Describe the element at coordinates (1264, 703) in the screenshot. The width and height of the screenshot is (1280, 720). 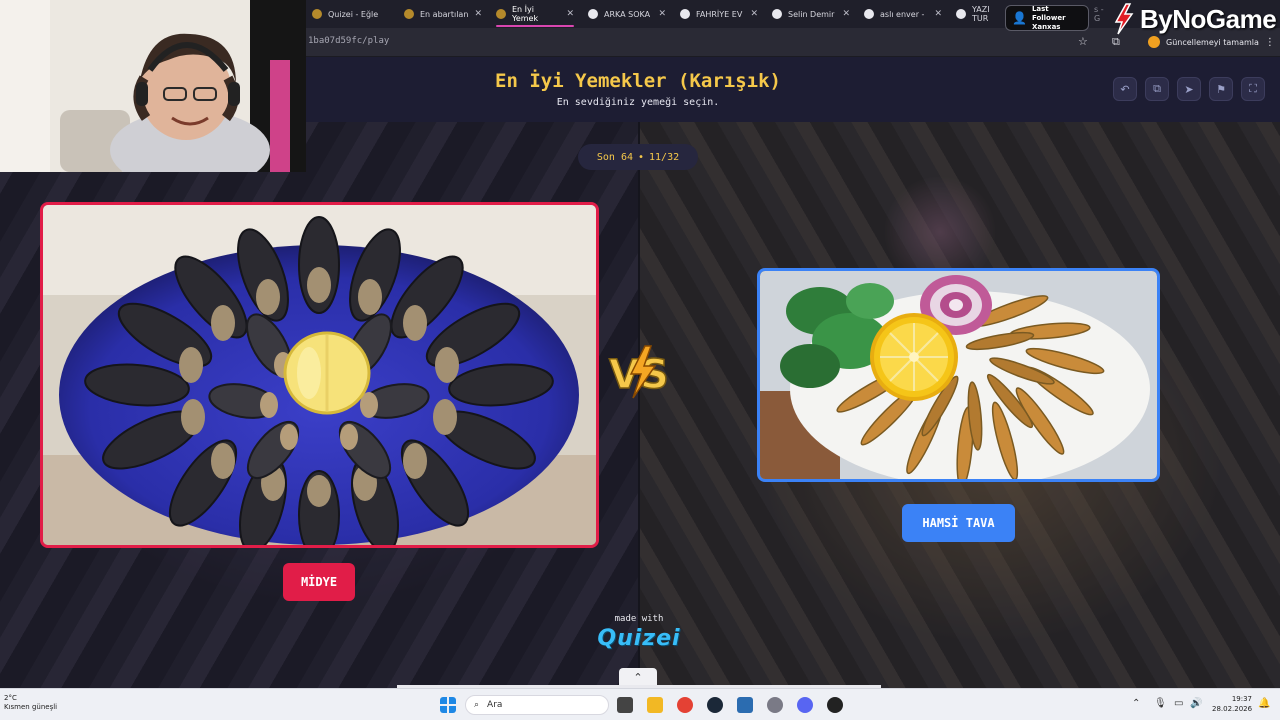
I see `notifications-icon: 🔔` at that location.